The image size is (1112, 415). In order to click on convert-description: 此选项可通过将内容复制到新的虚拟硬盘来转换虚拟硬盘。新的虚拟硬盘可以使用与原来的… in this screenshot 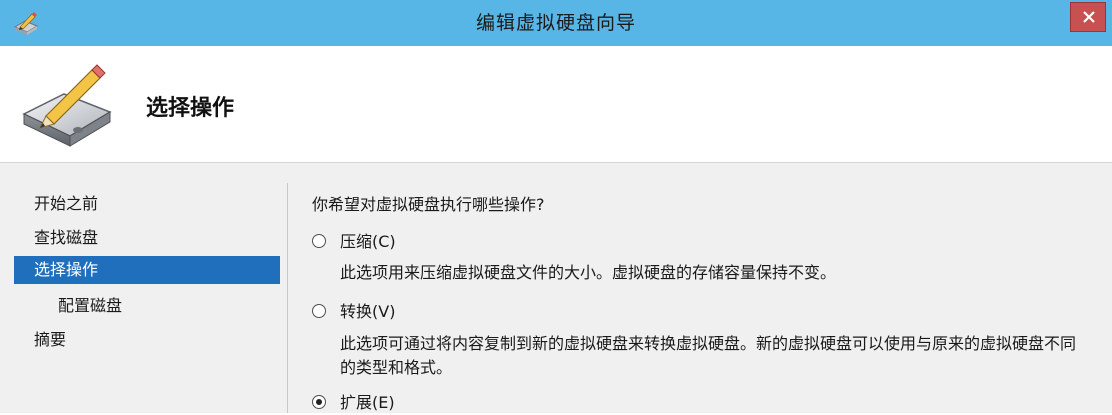, I will do `click(708, 355)`.